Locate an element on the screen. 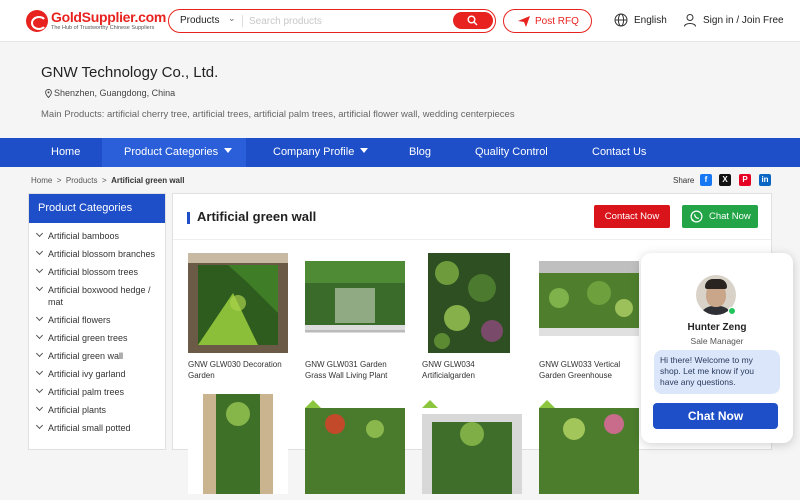 This screenshot has height=500, width=800. sidebar-item-label: Artificial flowers is located at coordinates (79, 320).